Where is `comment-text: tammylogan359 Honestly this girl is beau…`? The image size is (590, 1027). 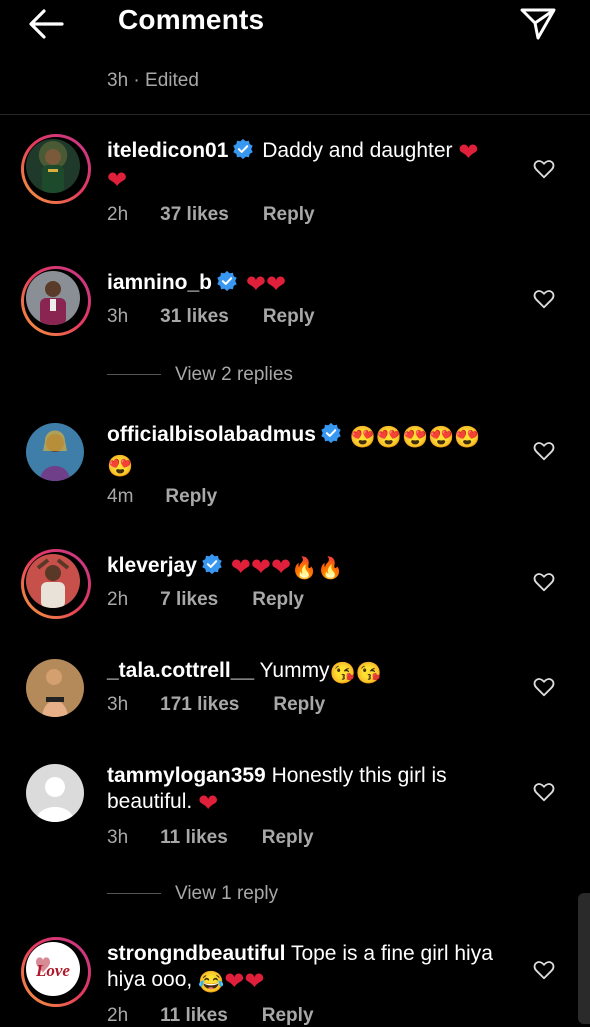
comment-text: tammylogan359 Honestly this girl is beau… is located at coordinates (312, 790).